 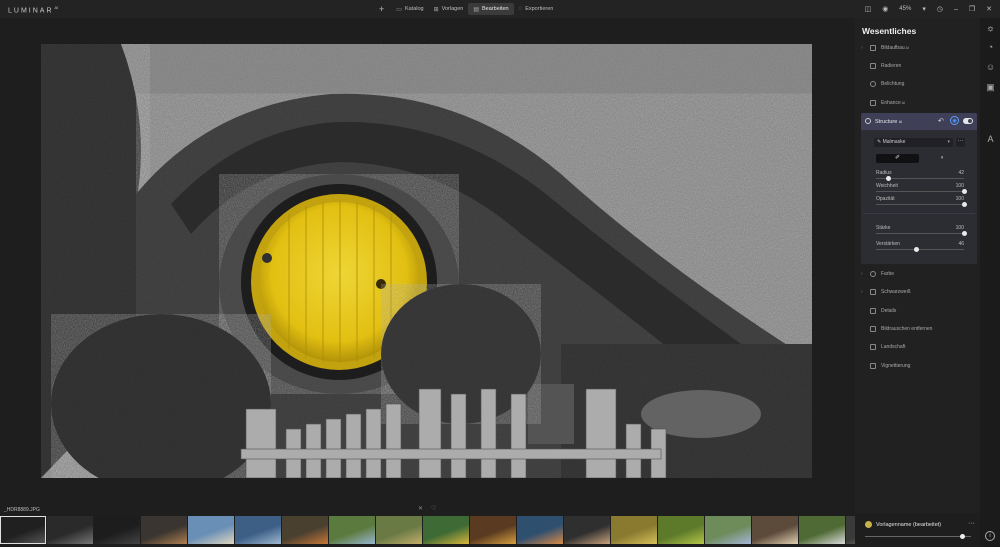 I want to click on app-logo: LUMINARAI, so click(x=33, y=10).